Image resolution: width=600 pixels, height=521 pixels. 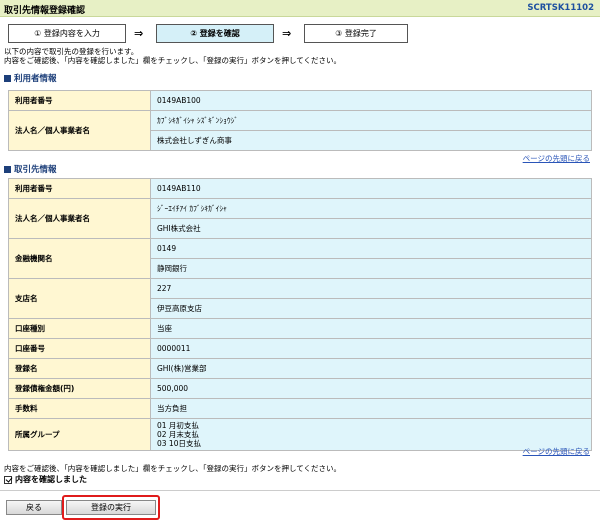 What do you see at coordinates (8, 479) in the screenshot?
I see `confirm-checkbox` at bounding box center [8, 479].